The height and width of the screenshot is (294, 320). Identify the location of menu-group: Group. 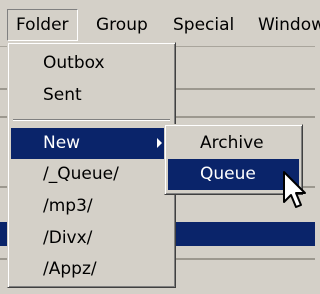
(122, 25).